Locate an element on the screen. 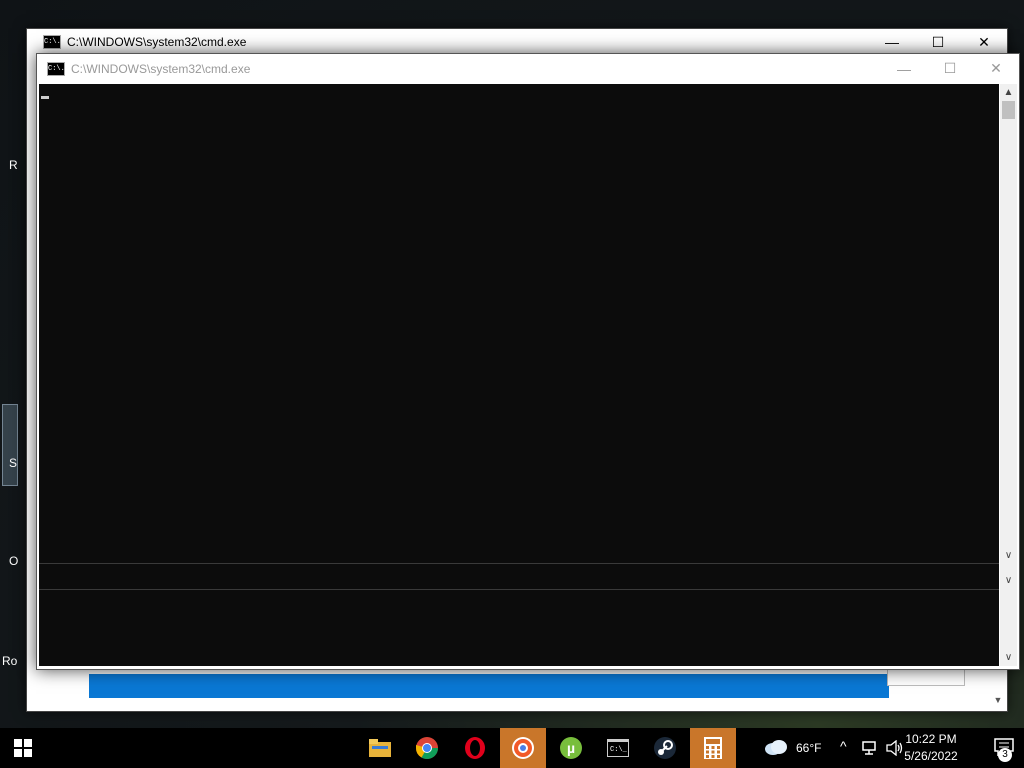  input-field is located at coordinates (926, 677).